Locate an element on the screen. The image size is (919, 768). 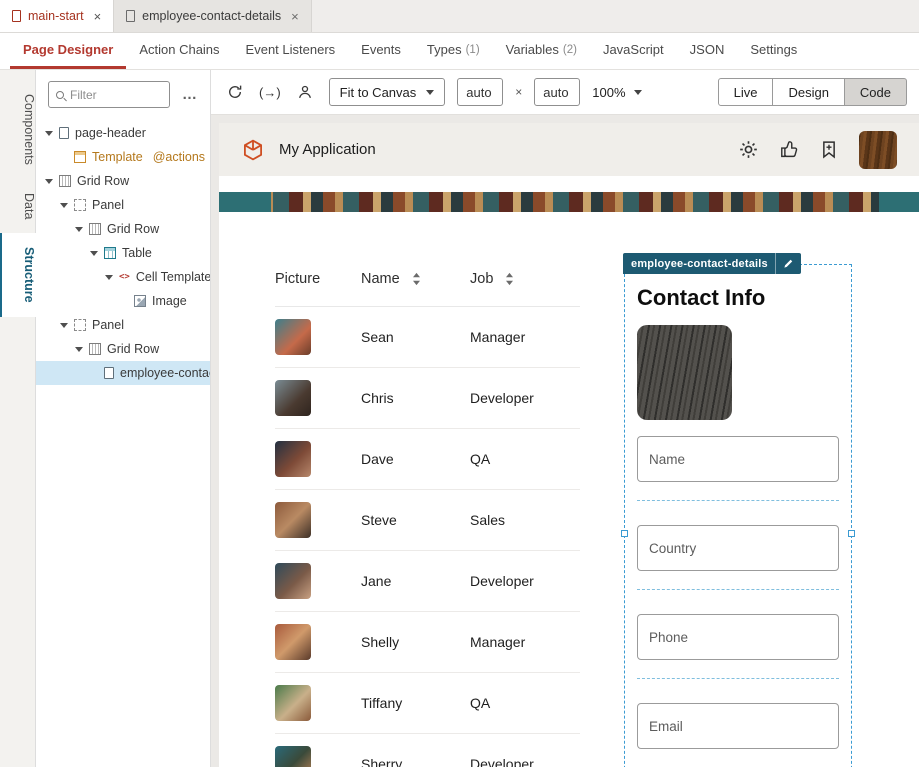
name-field: Name is located at coordinates (738, 459).